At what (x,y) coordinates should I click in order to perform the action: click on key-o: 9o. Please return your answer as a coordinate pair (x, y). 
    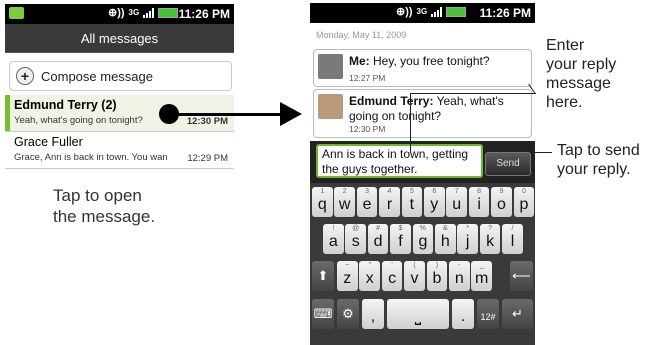
    Looking at the image, I should click on (501, 202).